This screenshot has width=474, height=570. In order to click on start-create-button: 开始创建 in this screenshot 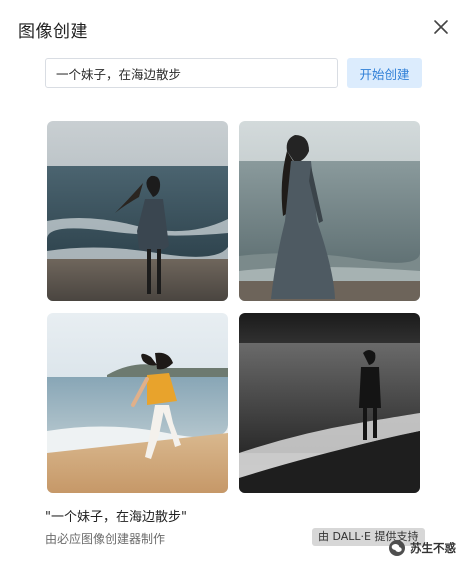, I will do `click(384, 73)`.